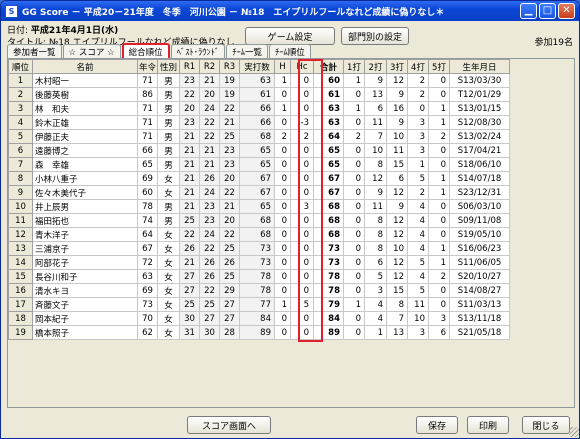 This screenshot has width=580, height=439. I want to click on table-row: 1 木村昭一 71 男 23 21 19 63 1 0 60 1 9 12 2 0 S13/03/30, so click(259, 80).